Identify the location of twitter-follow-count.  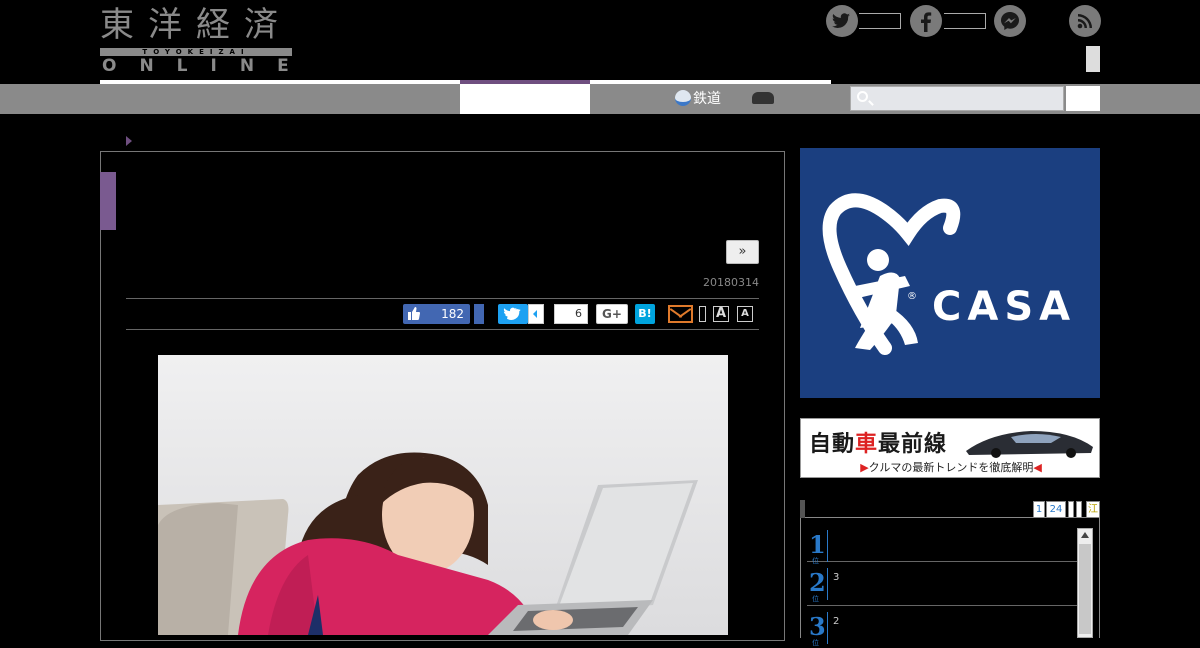
(880, 21).